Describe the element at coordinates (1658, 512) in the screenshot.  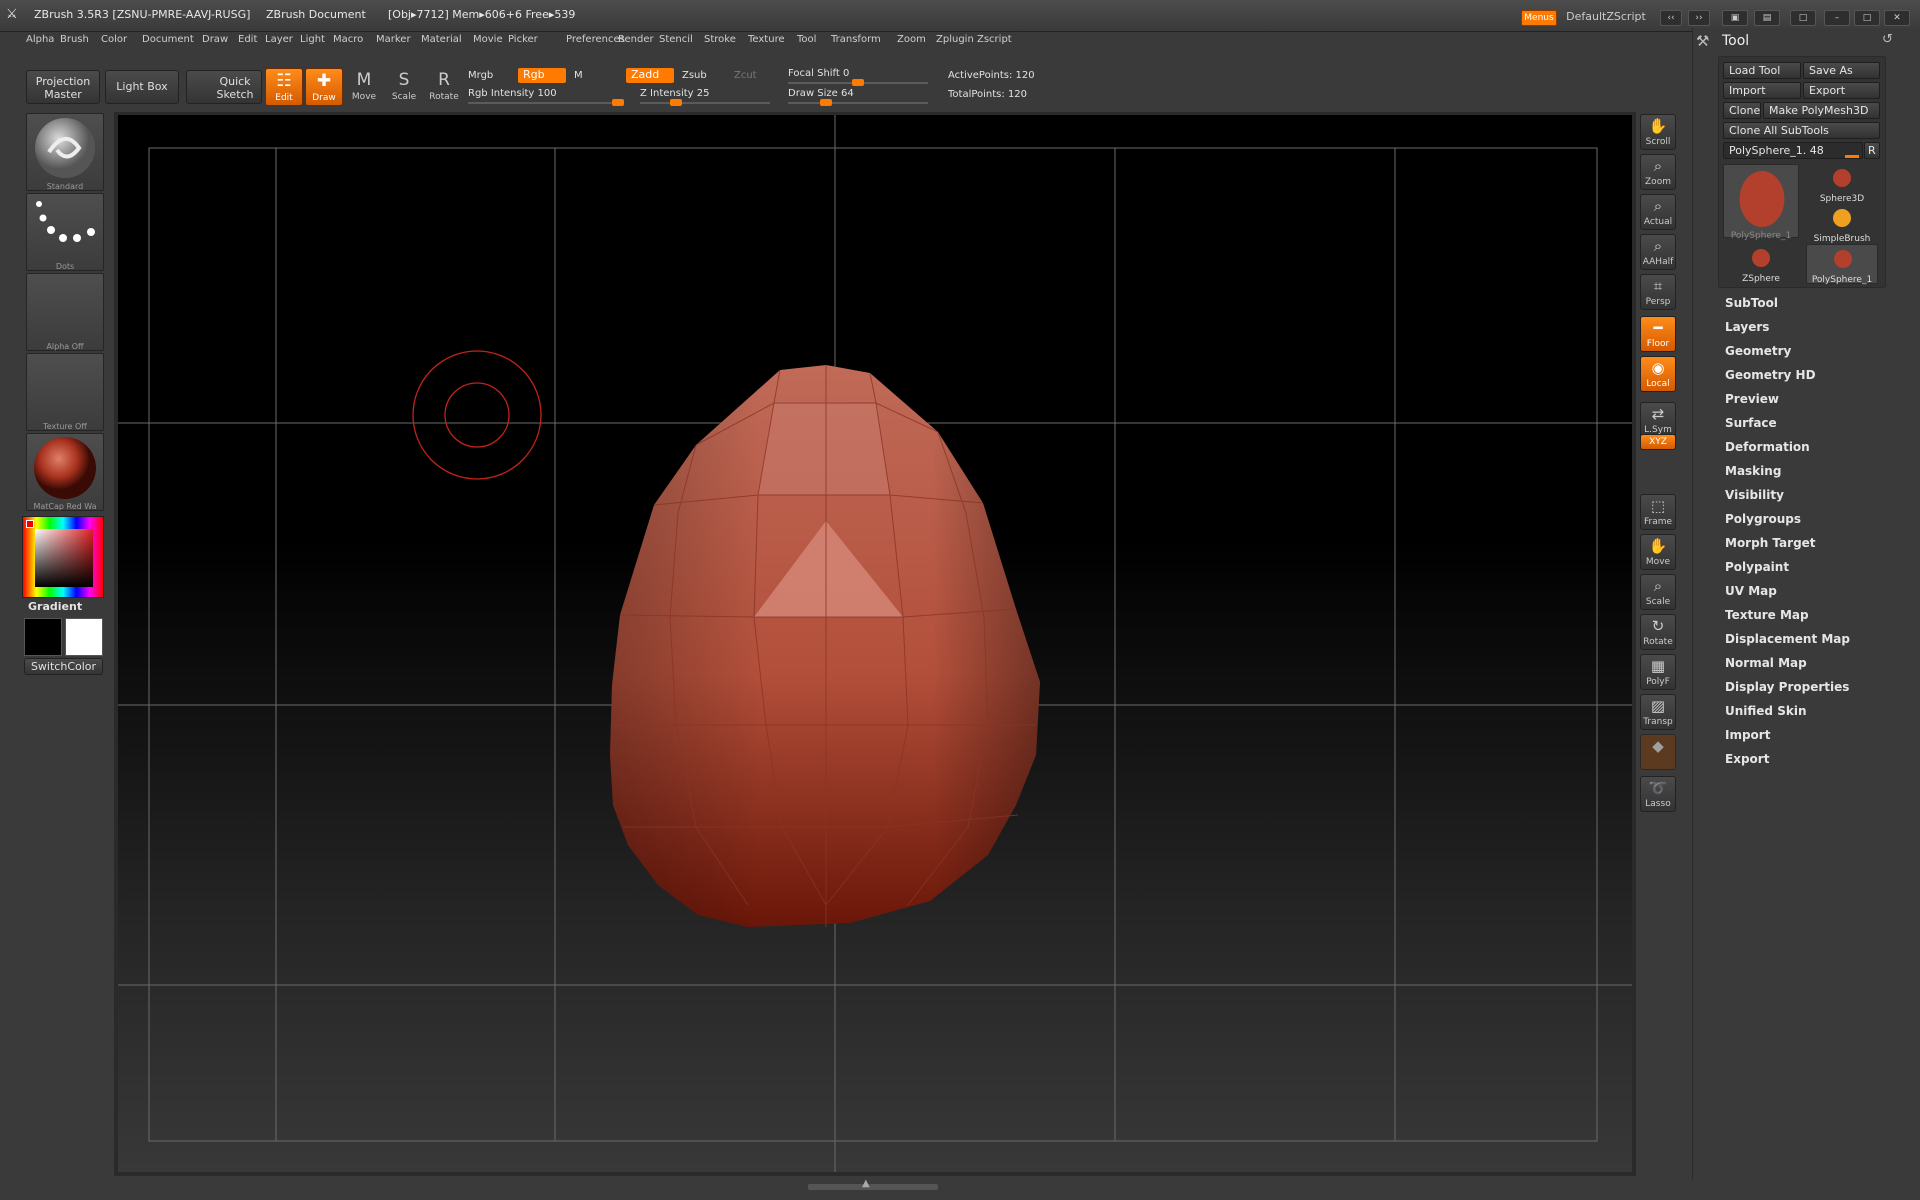
I see `frame-button: ⬚ Frame` at that location.